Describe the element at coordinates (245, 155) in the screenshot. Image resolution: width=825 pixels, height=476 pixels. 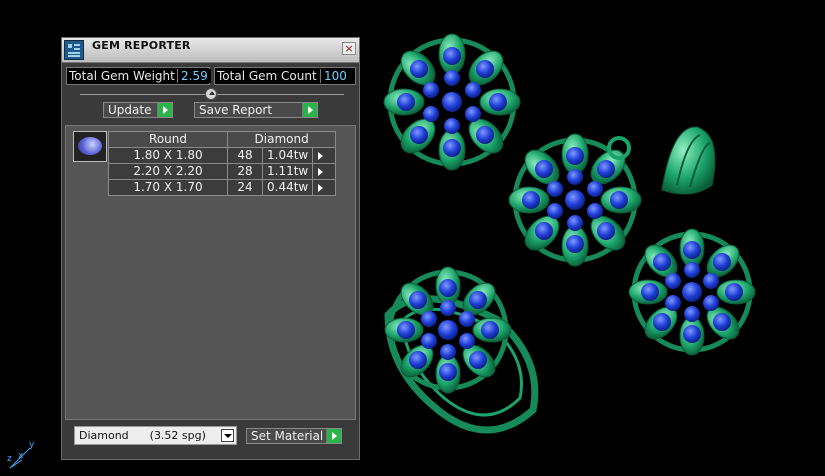
I see `gem-count: 48` at that location.